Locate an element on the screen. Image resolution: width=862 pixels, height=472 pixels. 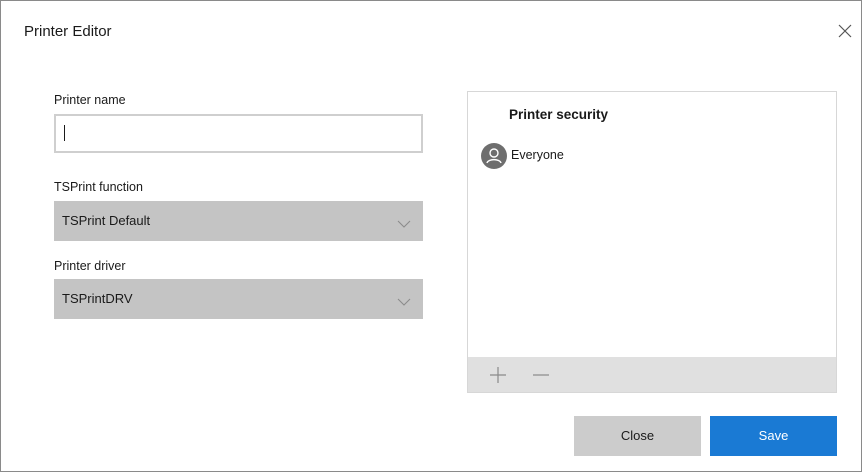
printer-name-input is located at coordinates (238, 133).